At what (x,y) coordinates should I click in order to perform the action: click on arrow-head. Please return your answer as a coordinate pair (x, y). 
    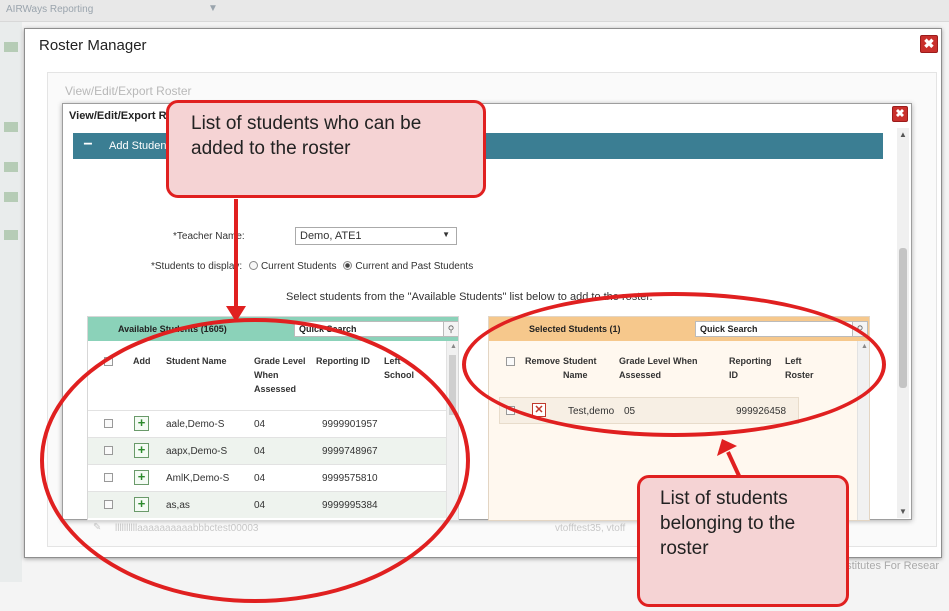
    Looking at the image, I should click on (236, 314).